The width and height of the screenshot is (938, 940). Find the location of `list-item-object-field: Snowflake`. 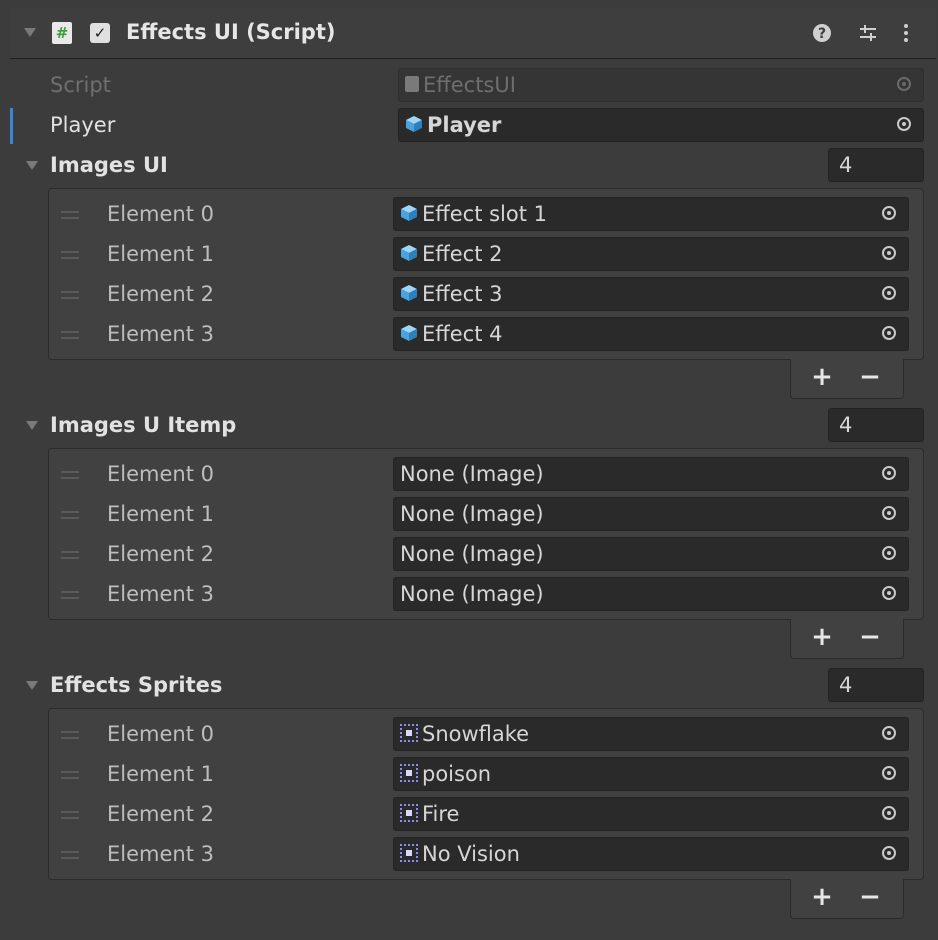

list-item-object-field: Snowflake is located at coordinates (651, 734).